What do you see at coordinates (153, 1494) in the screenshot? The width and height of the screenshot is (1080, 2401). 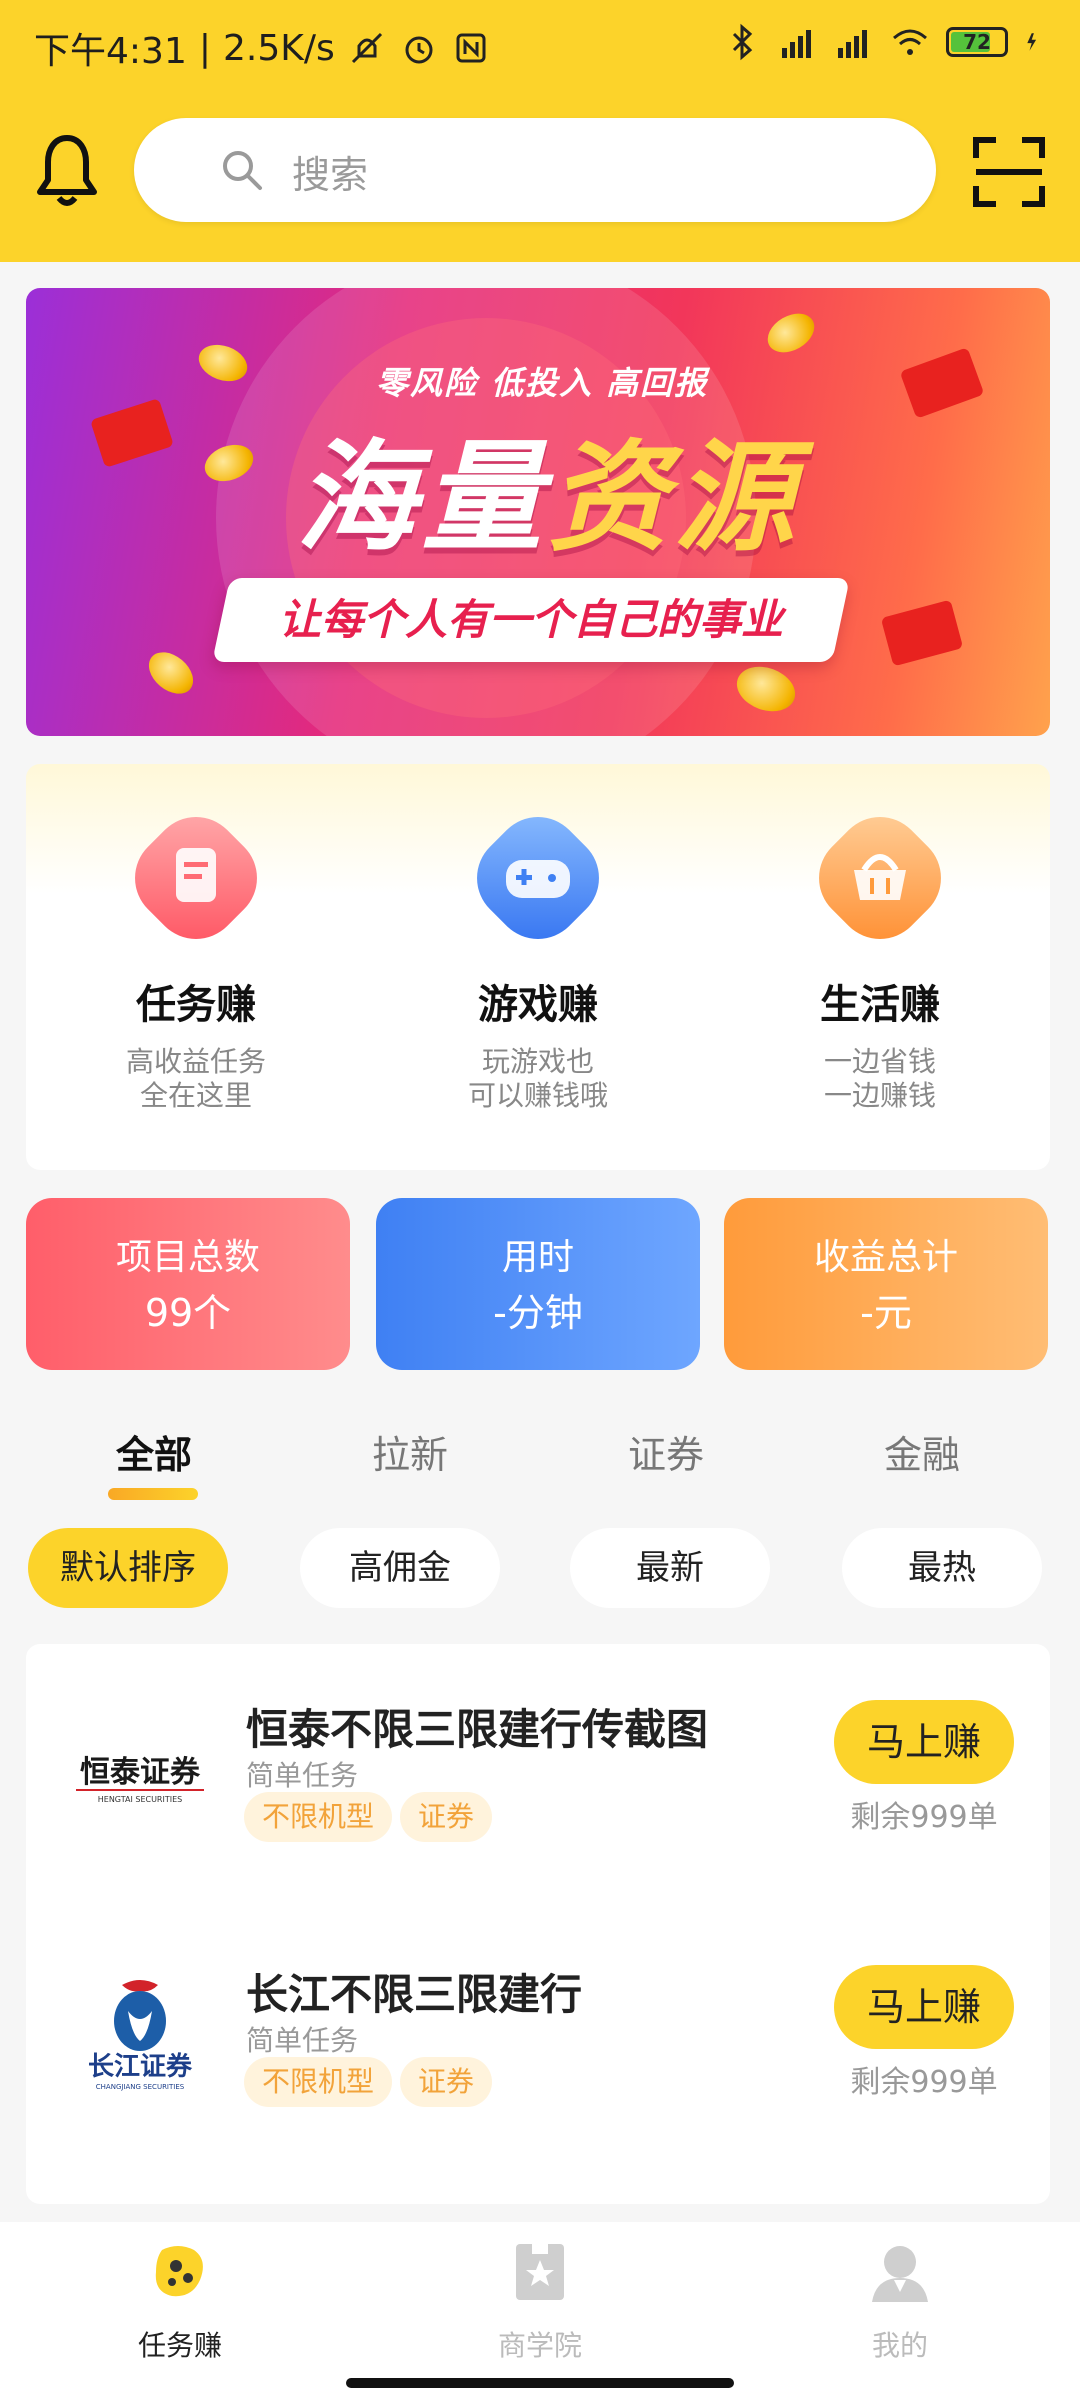 I see `active-tab-indicator` at bounding box center [153, 1494].